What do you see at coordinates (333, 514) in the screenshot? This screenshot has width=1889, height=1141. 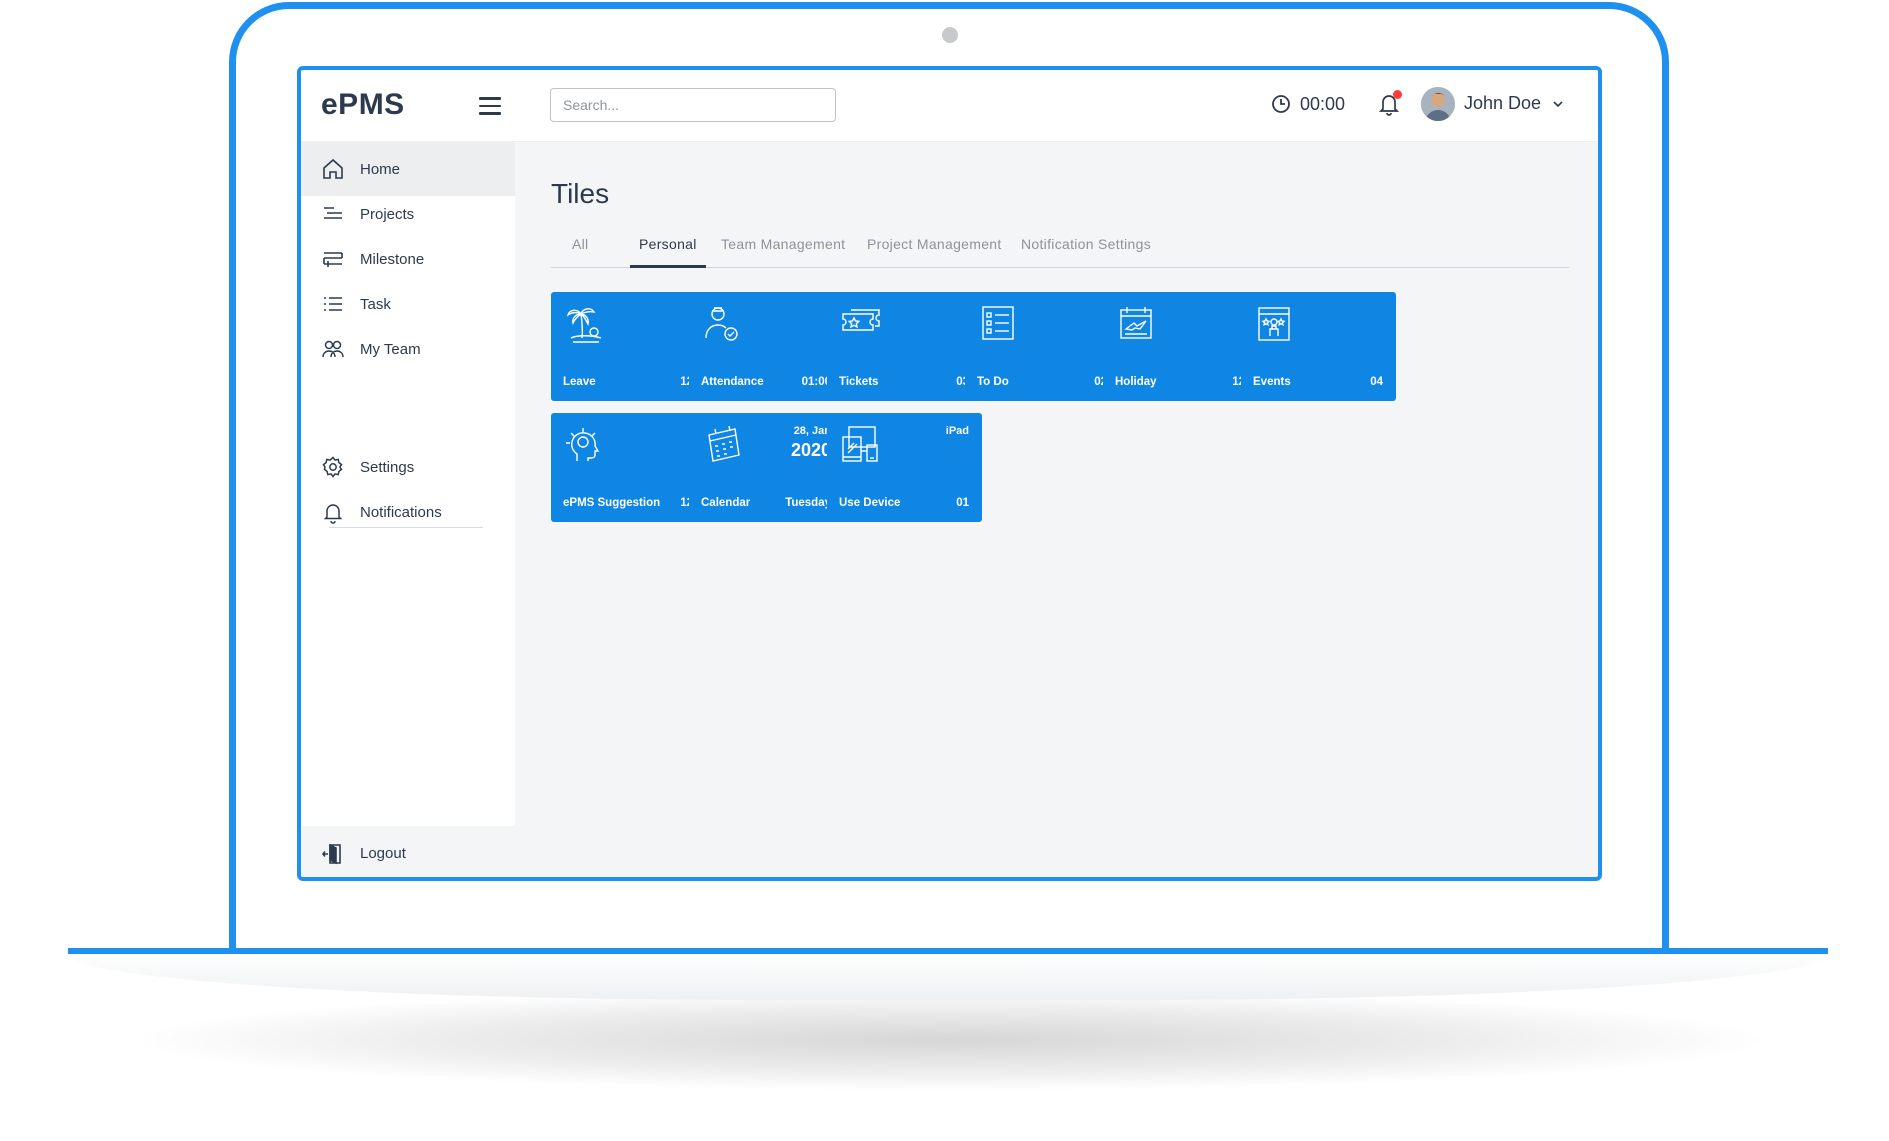 I see `bell-icon` at bounding box center [333, 514].